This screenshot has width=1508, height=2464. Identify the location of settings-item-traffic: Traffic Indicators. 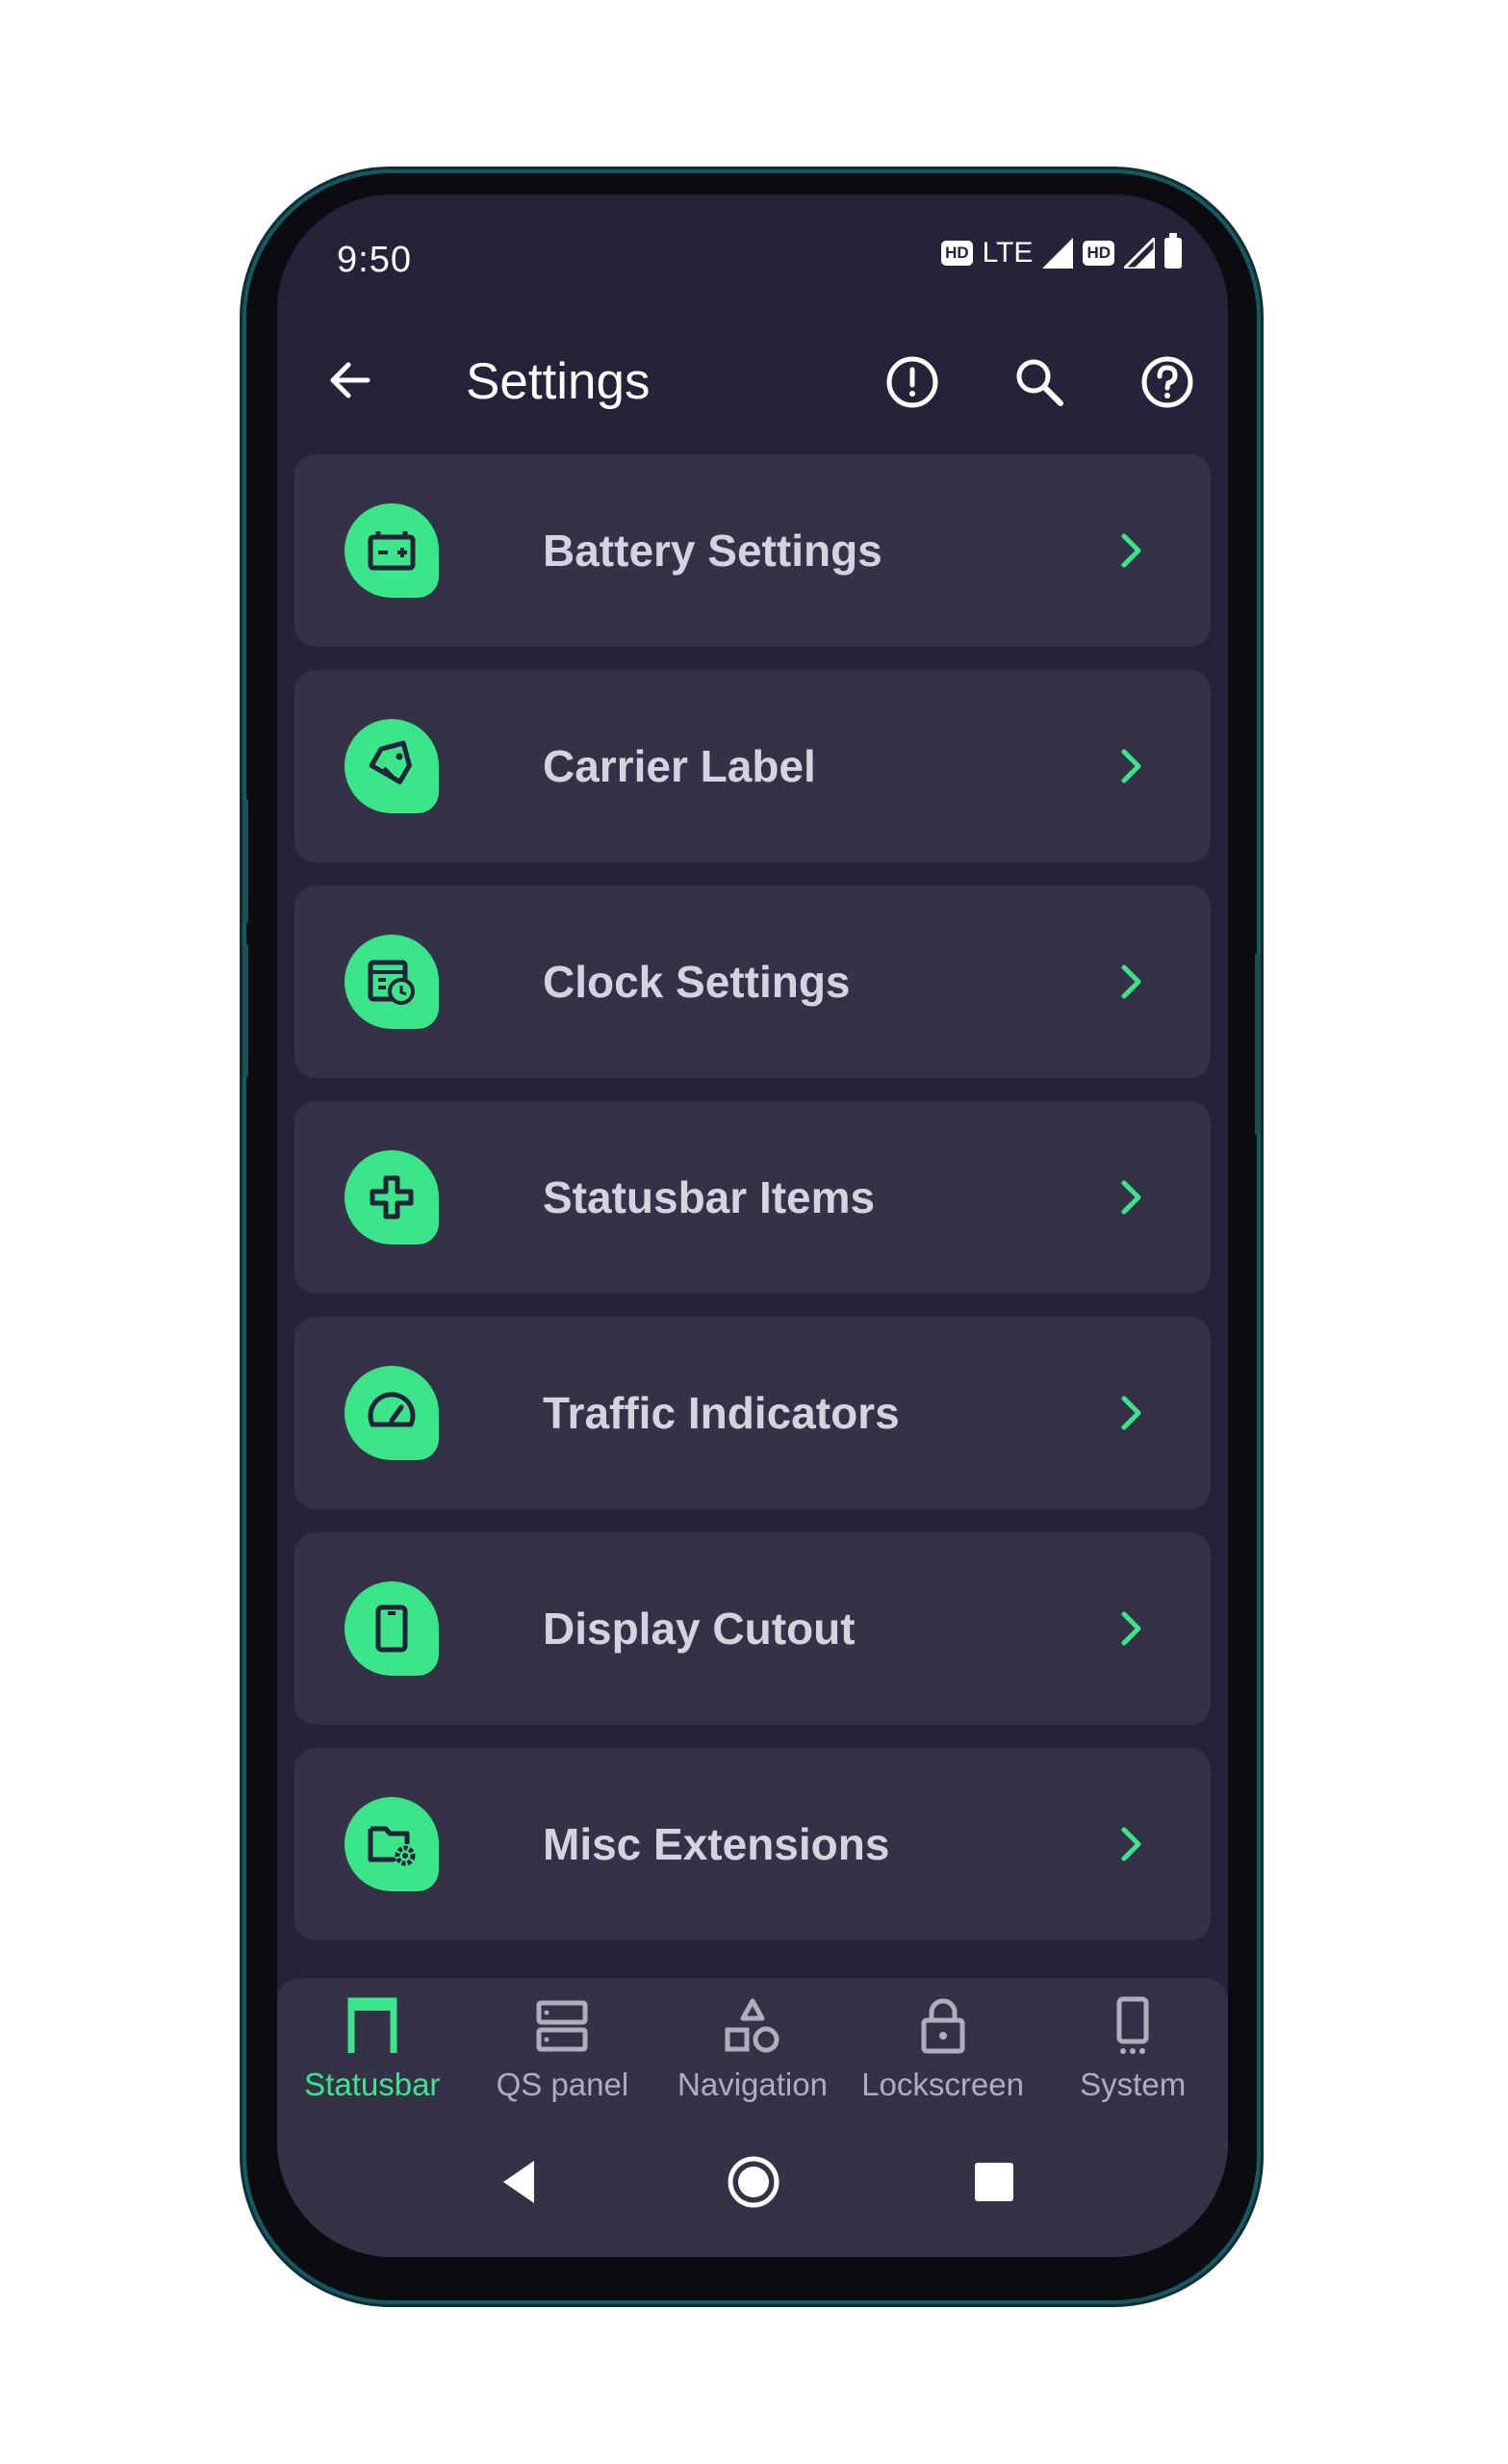
(752, 1413).